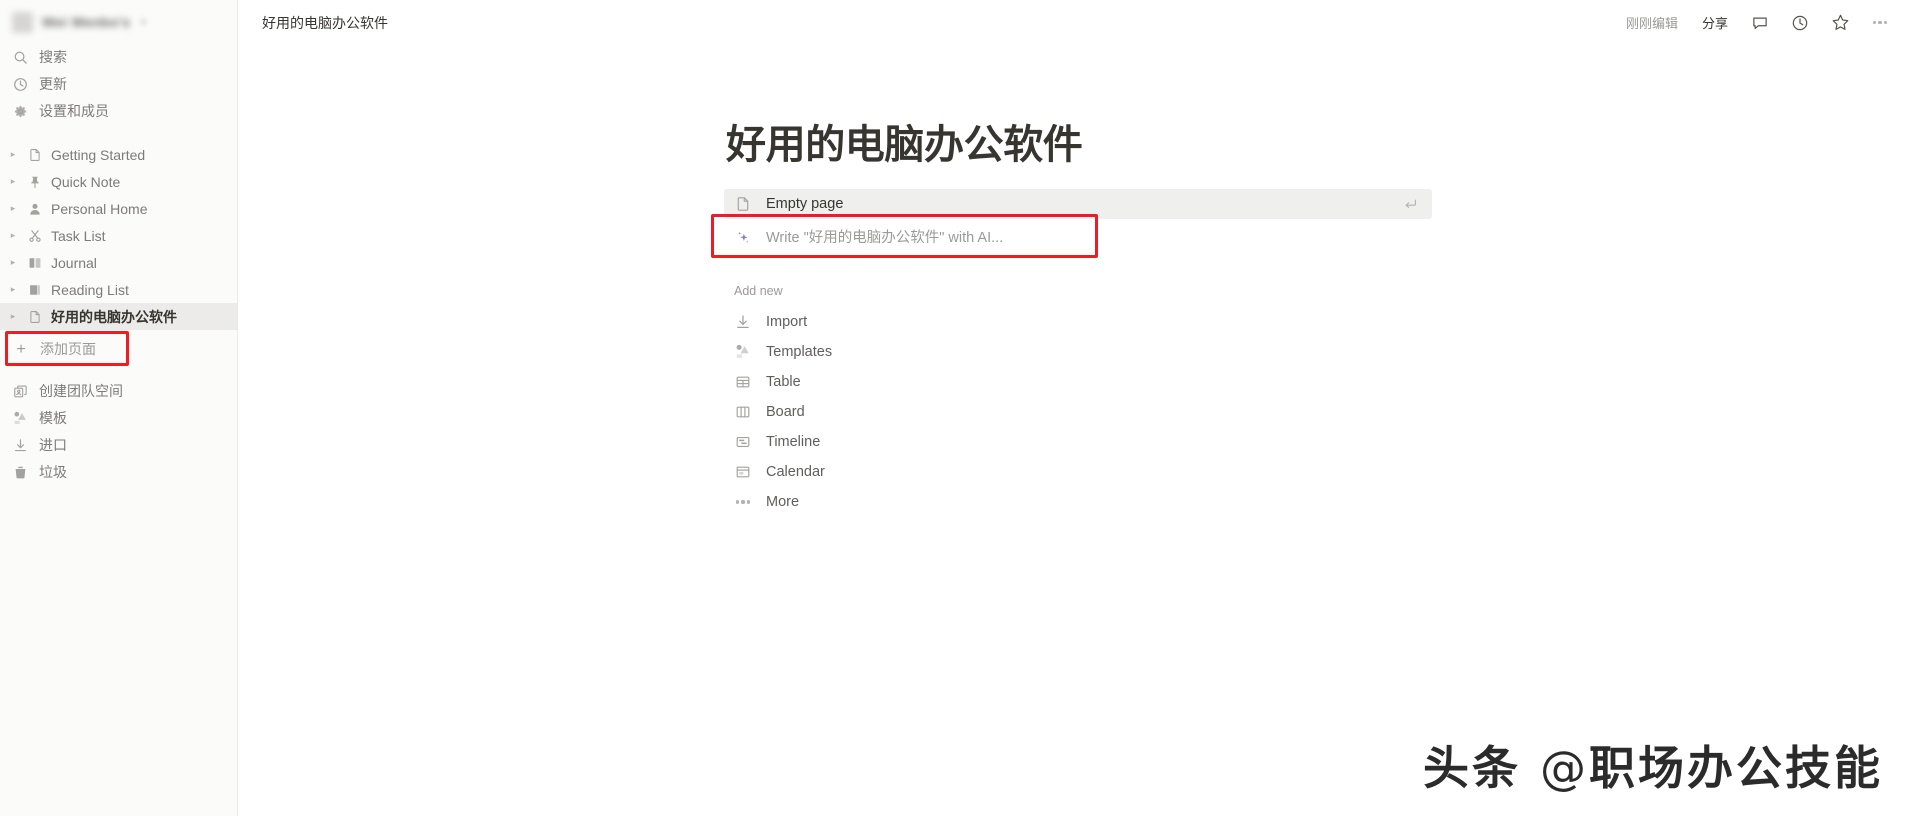 Image resolution: width=1911 pixels, height=816 pixels. What do you see at coordinates (743, 382) in the screenshot?
I see `table-icon` at bounding box center [743, 382].